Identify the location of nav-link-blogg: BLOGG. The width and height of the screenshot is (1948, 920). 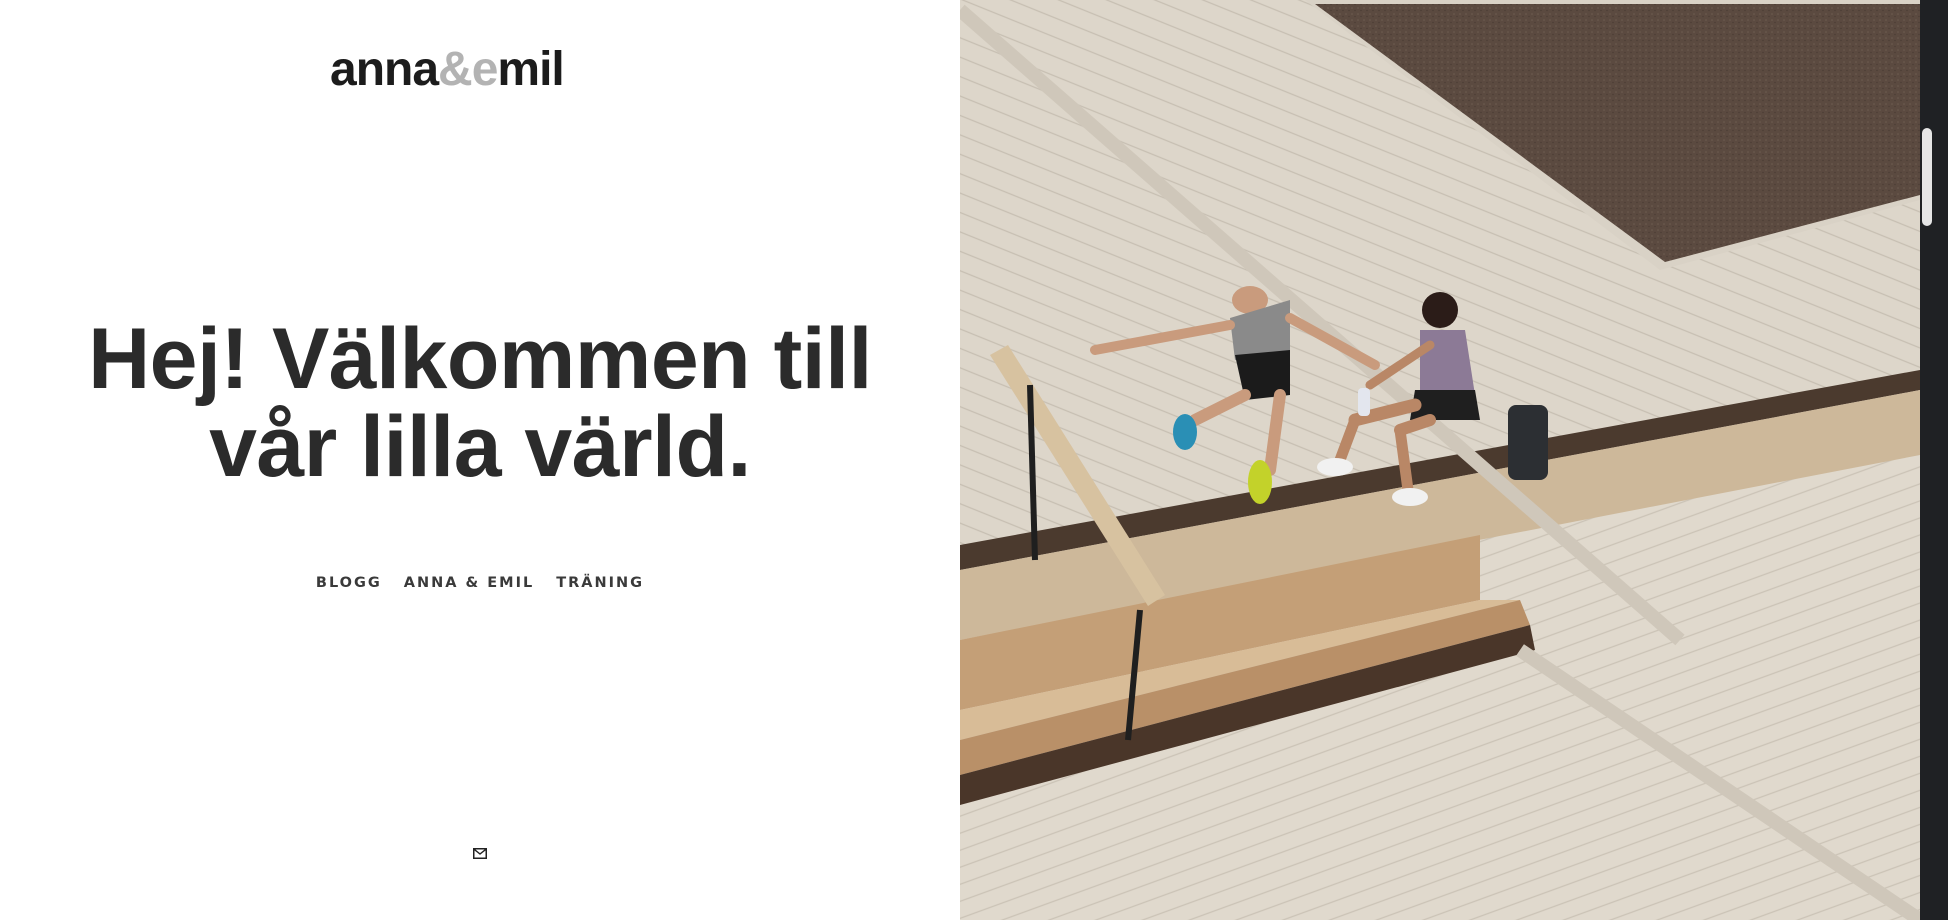
(349, 585).